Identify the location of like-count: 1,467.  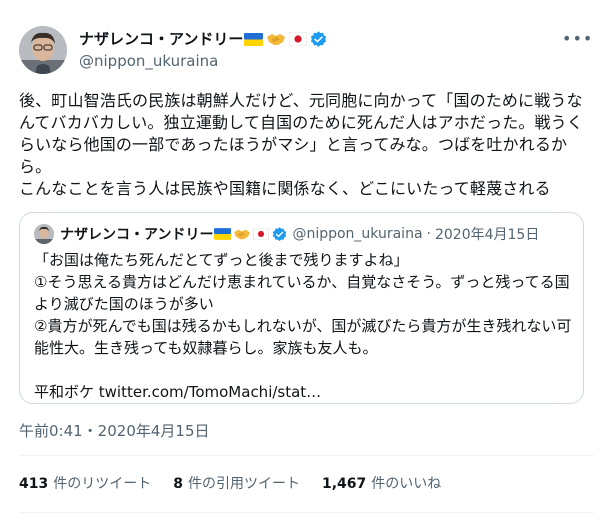
(344, 484).